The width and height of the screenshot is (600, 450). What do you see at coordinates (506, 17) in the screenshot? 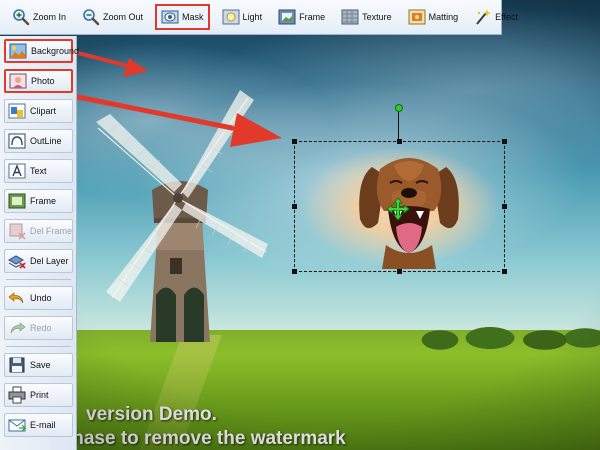
I see `effect-label: Effect` at bounding box center [506, 17].